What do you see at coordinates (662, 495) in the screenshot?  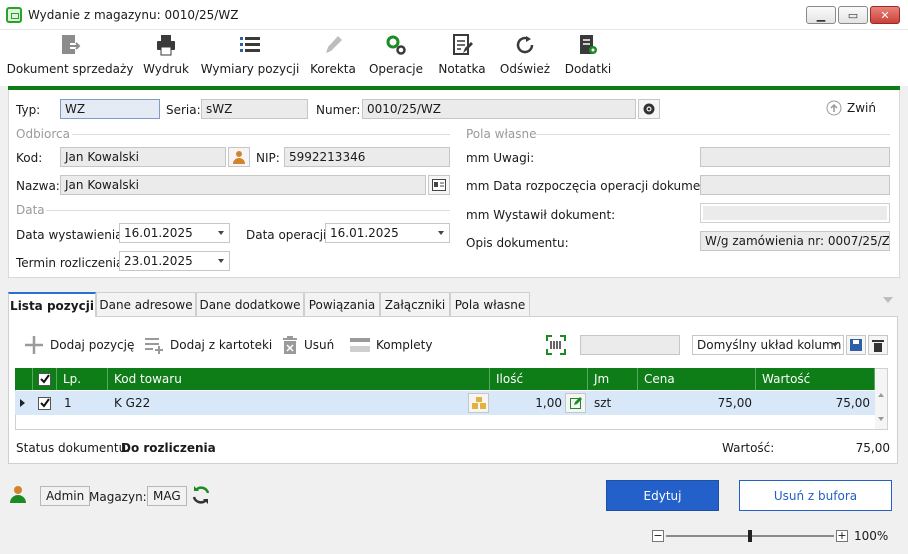 I see `edit-button: Edytuj` at bounding box center [662, 495].